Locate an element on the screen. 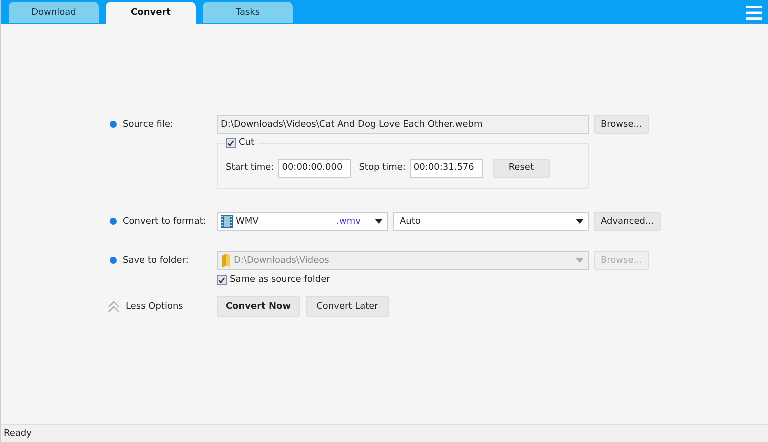  format-dropdown: WMV .wmv is located at coordinates (302, 221).